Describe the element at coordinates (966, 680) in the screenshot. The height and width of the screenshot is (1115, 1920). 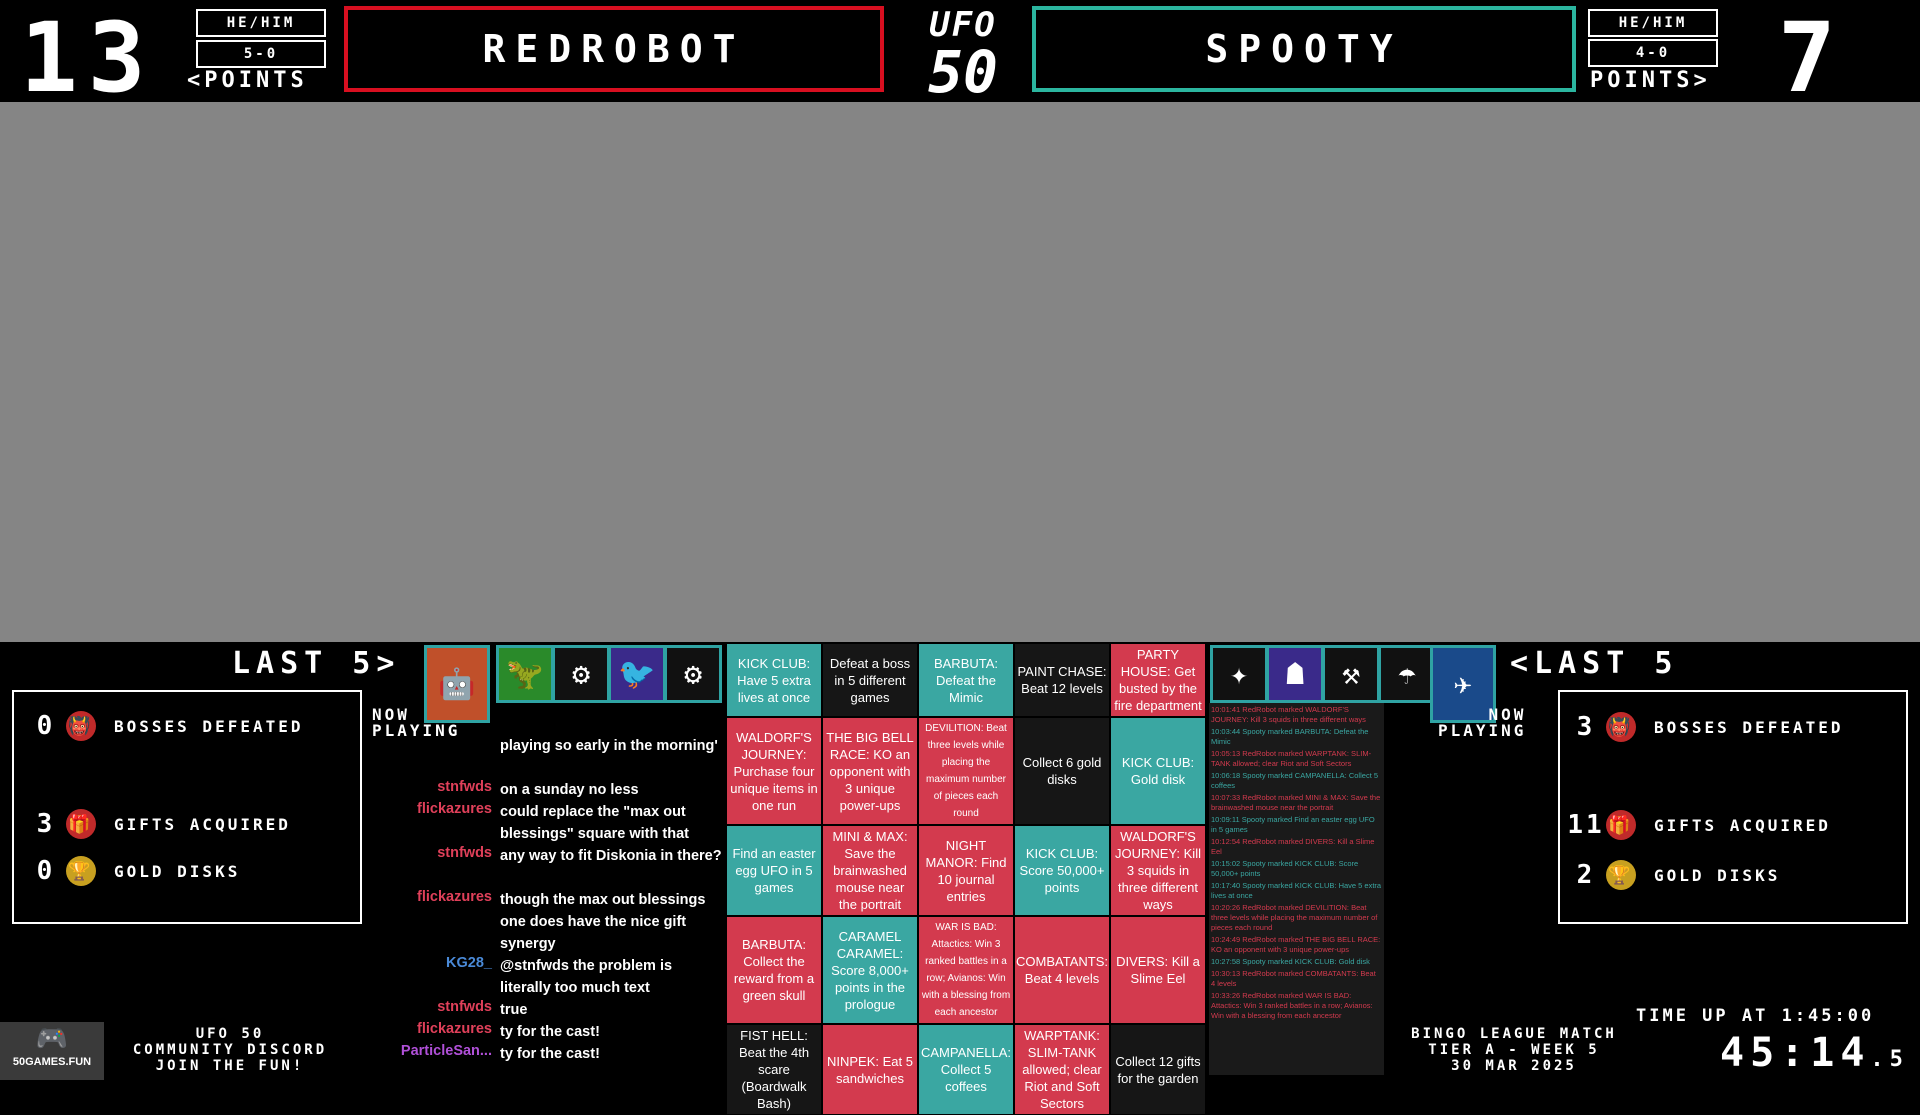
I see `bingo-cell: BARBUTA: Defeat the Mimic` at that location.